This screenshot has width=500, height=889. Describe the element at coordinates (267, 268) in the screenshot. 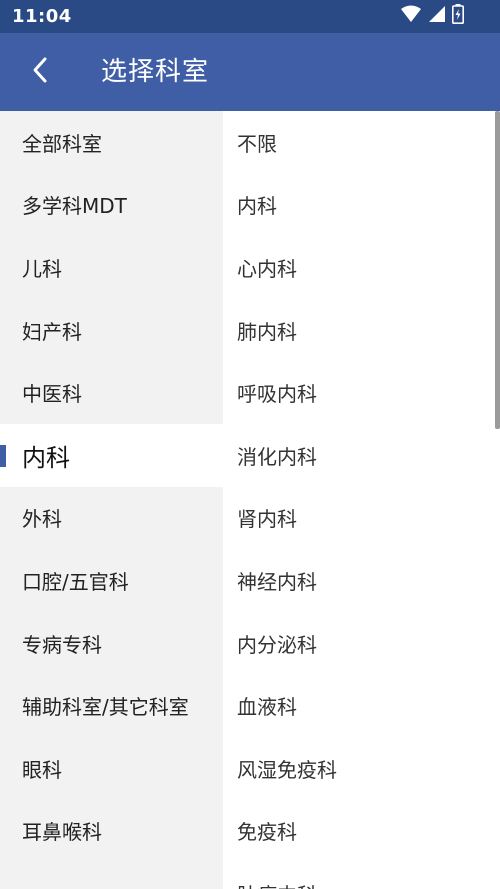

I see `sub-department-label: 心内科` at that location.